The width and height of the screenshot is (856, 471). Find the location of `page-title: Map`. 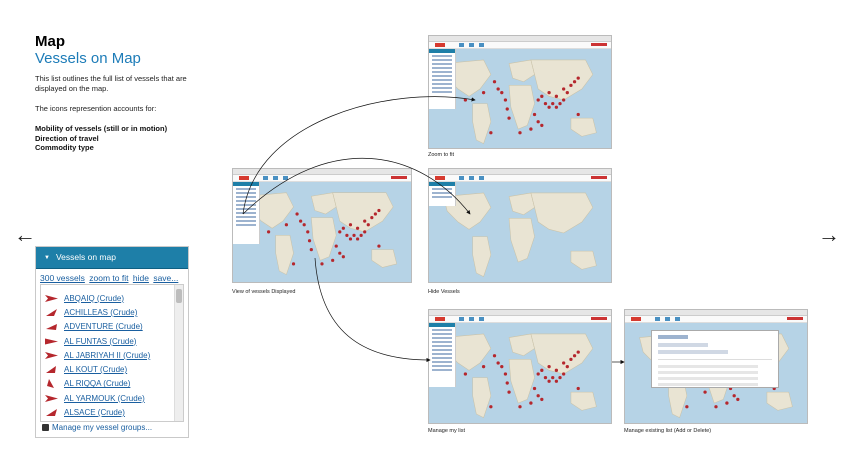

page-title: Map is located at coordinates (50, 41).